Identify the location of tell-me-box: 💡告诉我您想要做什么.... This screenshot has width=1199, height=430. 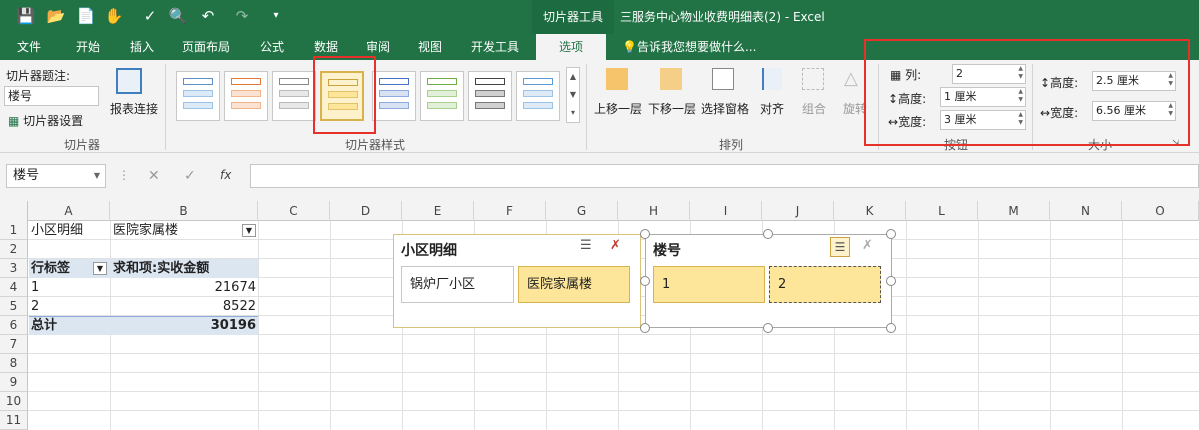
(696, 47).